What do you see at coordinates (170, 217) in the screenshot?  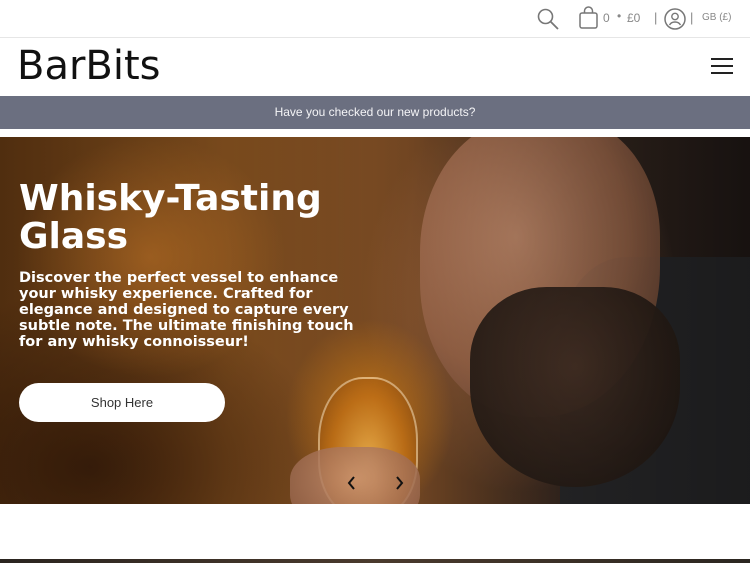 I see `hero-title: Whisky-Tasting Glass` at bounding box center [170, 217].